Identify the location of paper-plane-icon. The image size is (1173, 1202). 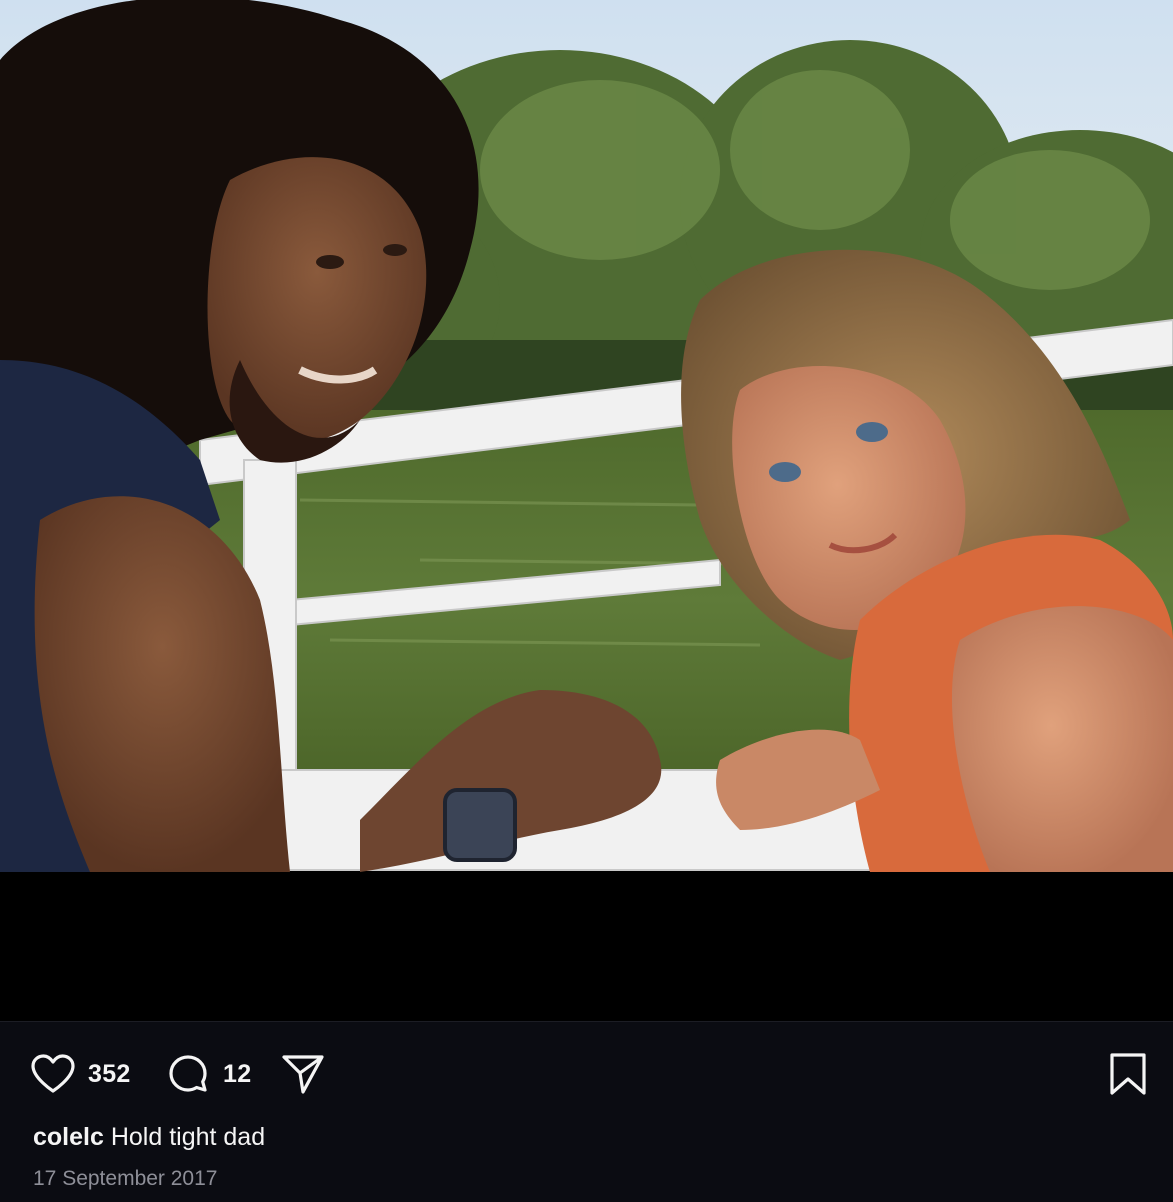
(303, 1074).